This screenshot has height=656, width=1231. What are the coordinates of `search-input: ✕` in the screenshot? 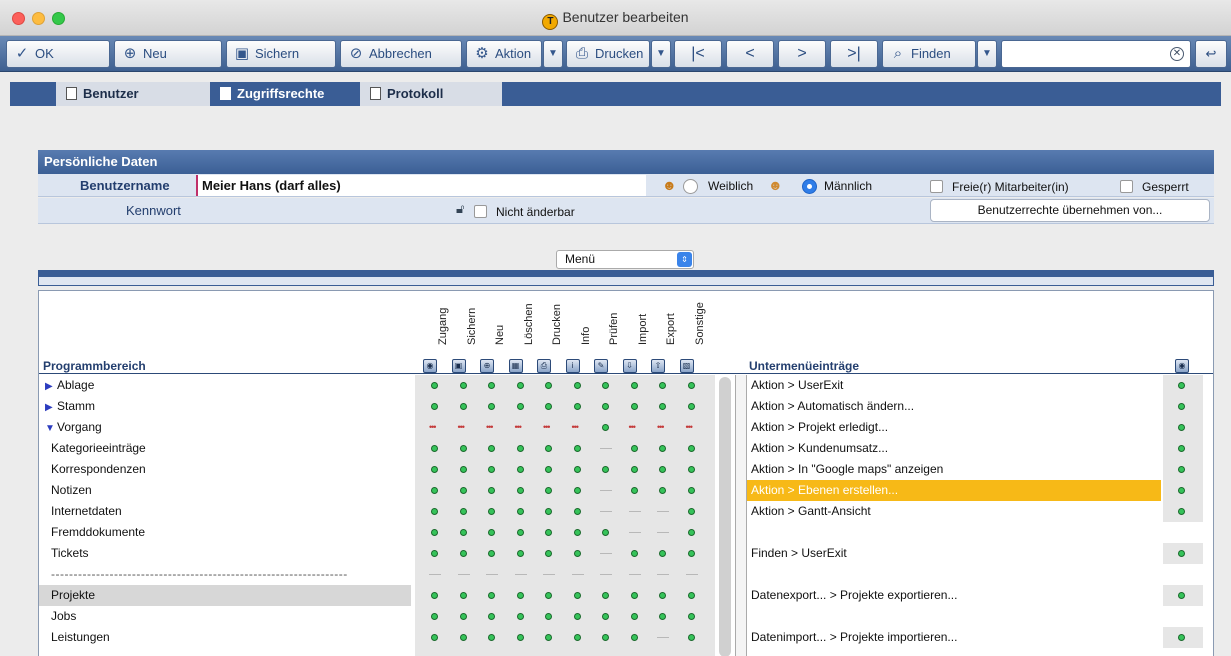 It's located at (1096, 54).